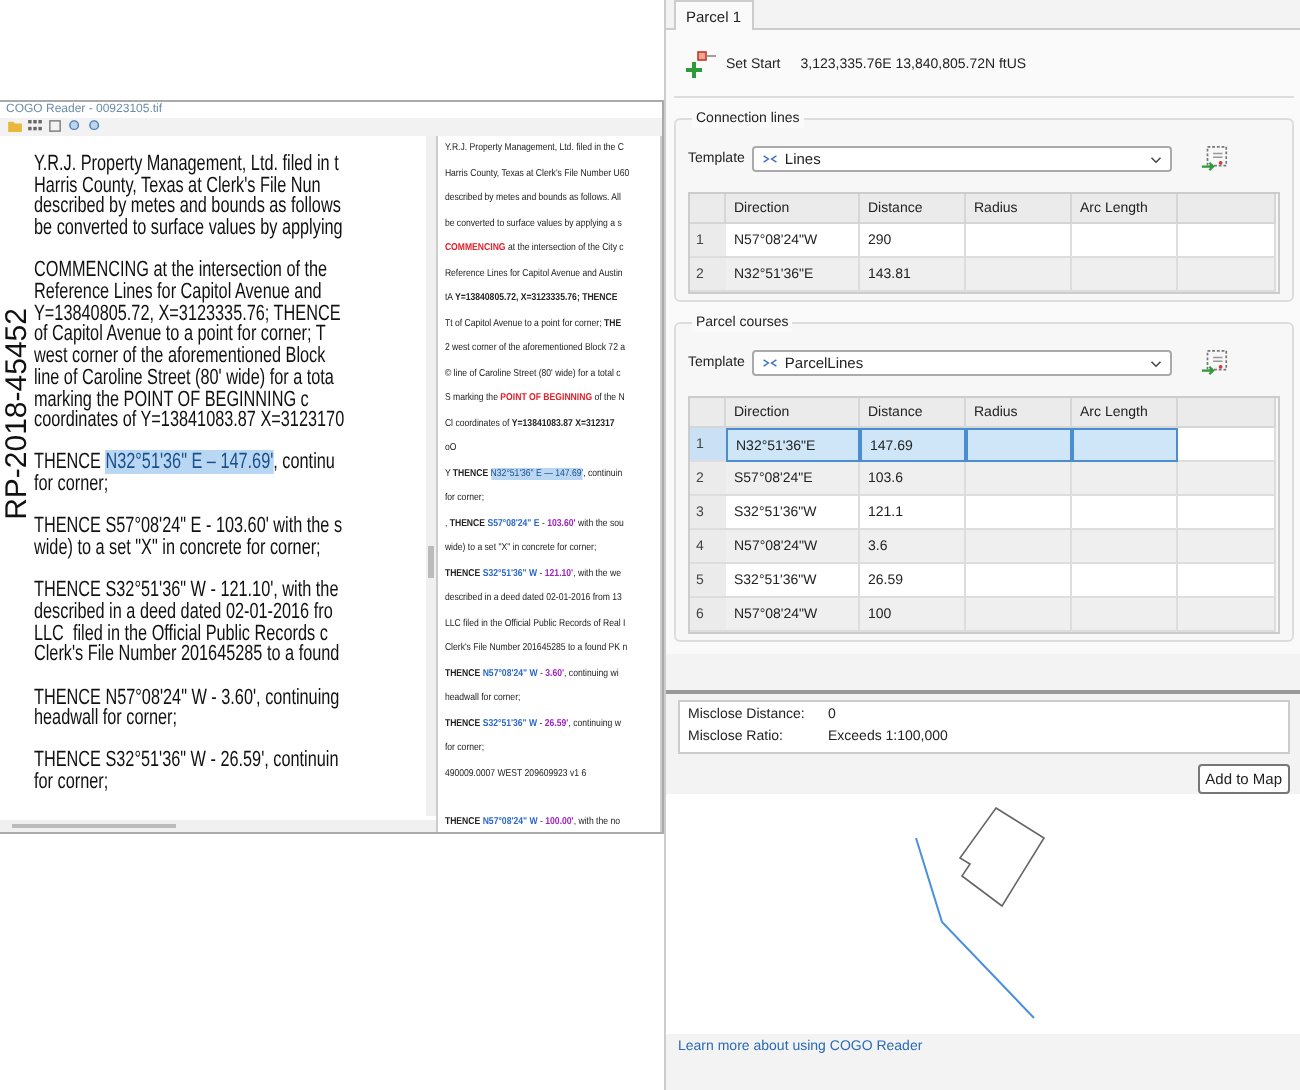 The width and height of the screenshot is (1300, 1090). What do you see at coordinates (187, 314) in the screenshot?
I see `document-line: Y=13840805.72, X=3123335.76; THENCE` at bounding box center [187, 314].